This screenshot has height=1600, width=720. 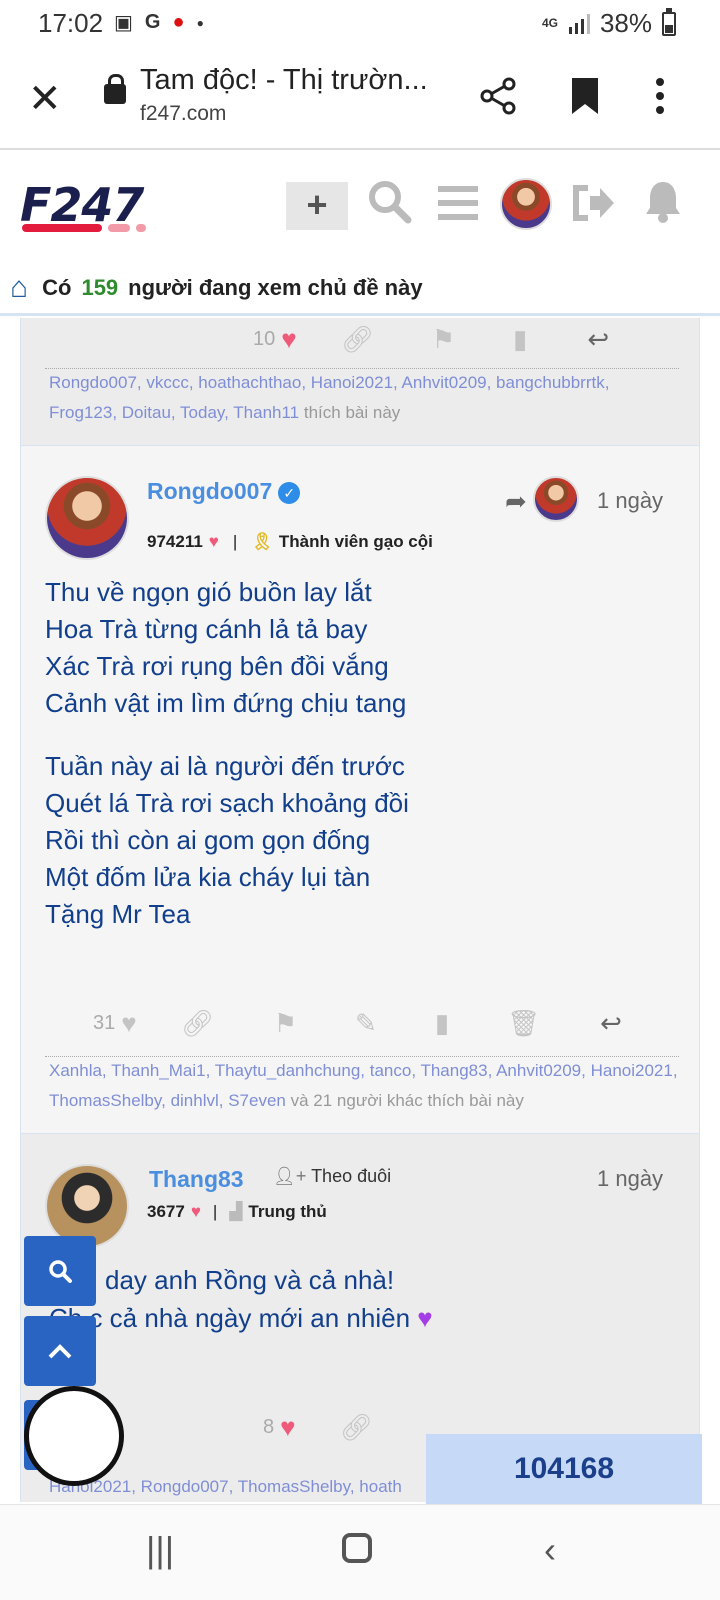 What do you see at coordinates (663, 201) in the screenshot?
I see `bell-icon` at bounding box center [663, 201].